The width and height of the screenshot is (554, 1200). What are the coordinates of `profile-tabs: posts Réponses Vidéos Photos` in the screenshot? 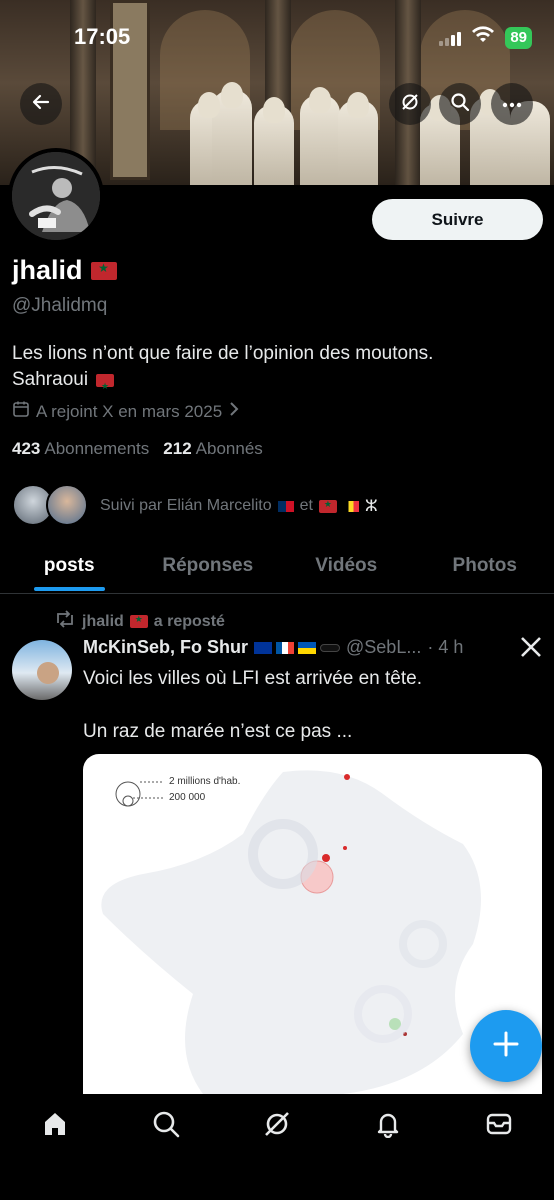 It's located at (277, 569).